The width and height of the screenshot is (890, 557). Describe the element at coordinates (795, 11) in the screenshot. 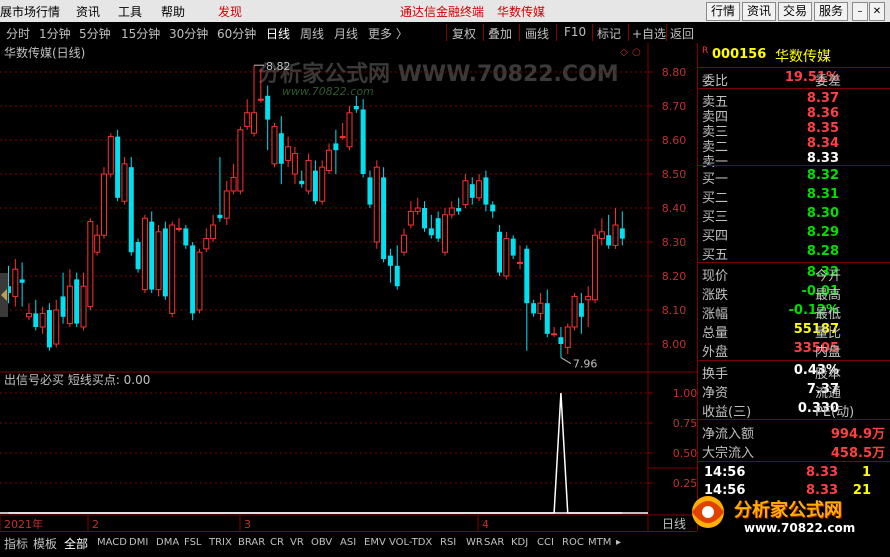

I see `trade-button: 交易` at that location.